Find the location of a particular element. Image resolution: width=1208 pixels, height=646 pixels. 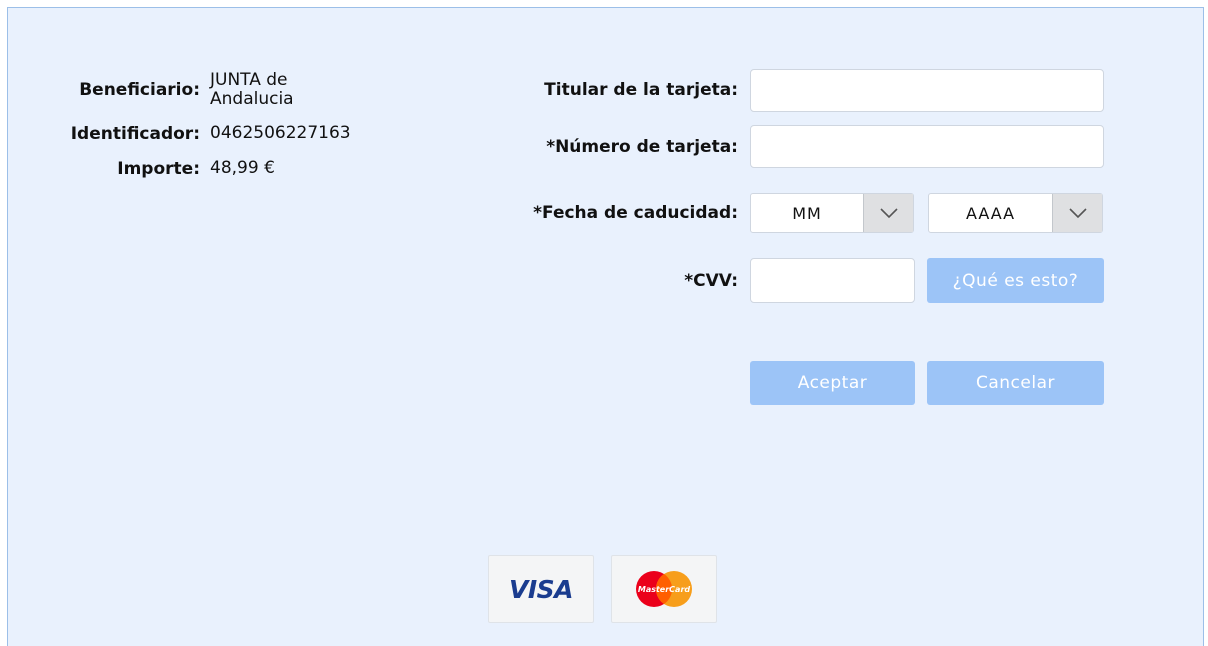

expiry-month-value: MM is located at coordinates (807, 213).